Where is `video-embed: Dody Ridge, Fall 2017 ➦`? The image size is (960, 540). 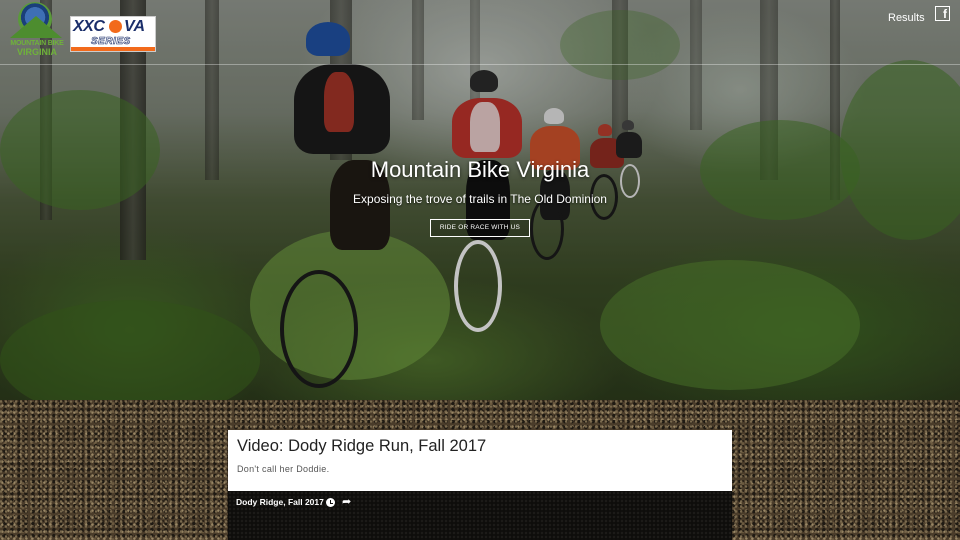 video-embed: Dody Ridge, Fall 2017 ➦ is located at coordinates (480, 515).